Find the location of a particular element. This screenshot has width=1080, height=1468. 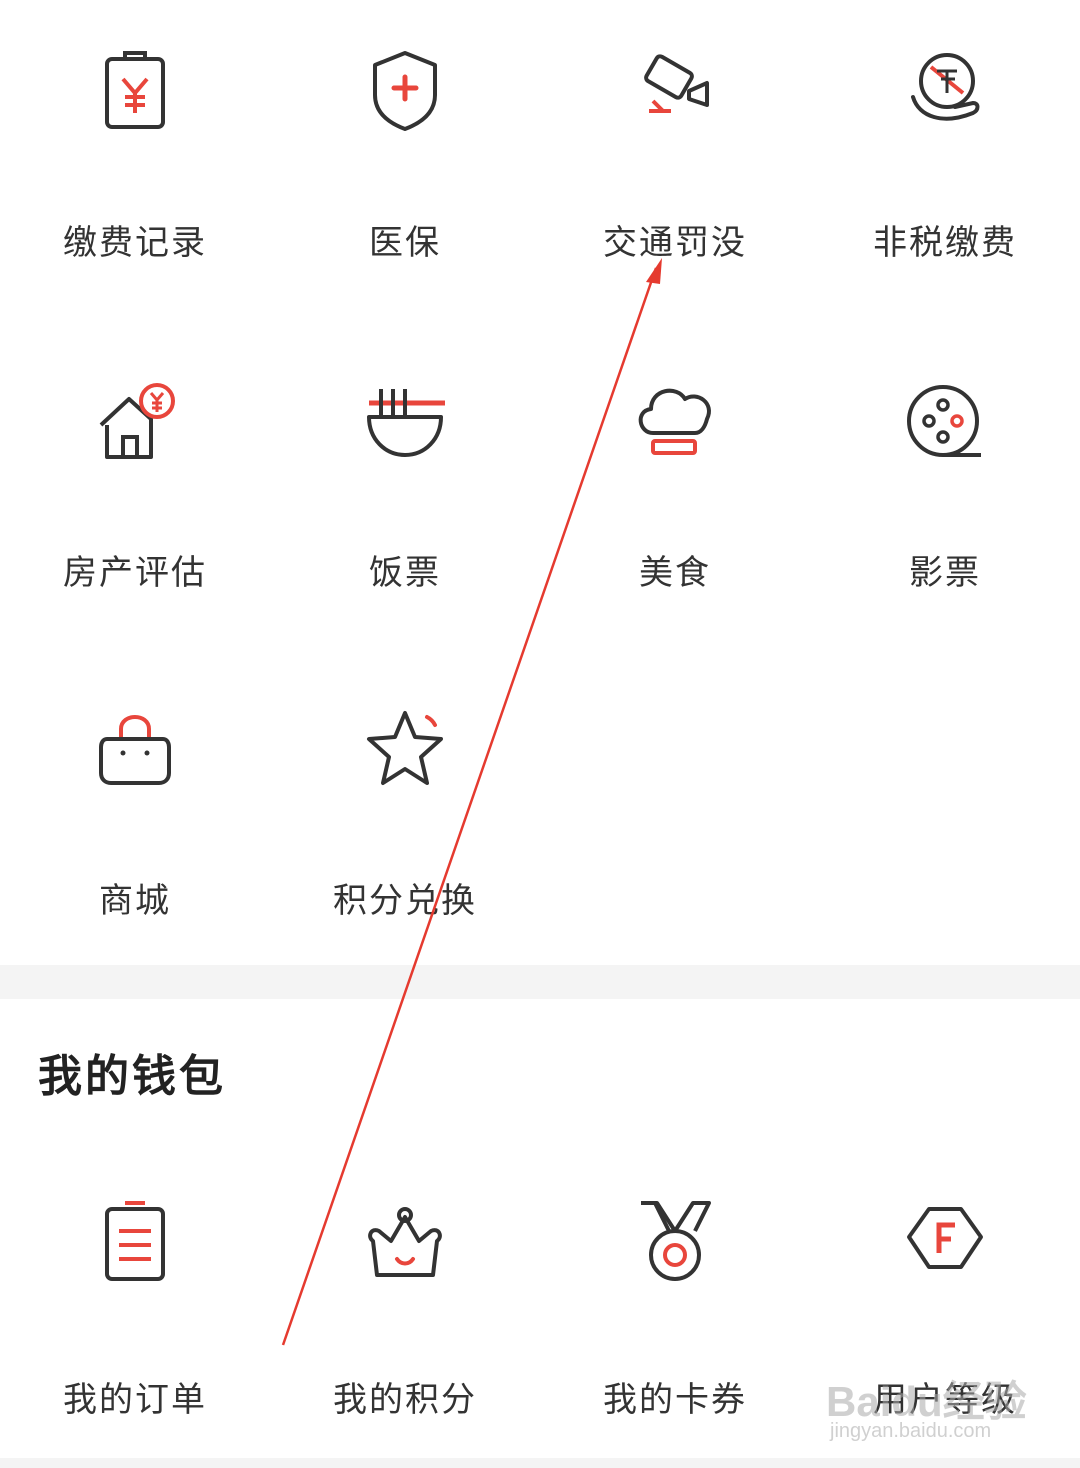

points-exchange-icon is located at coordinates (405, 748).